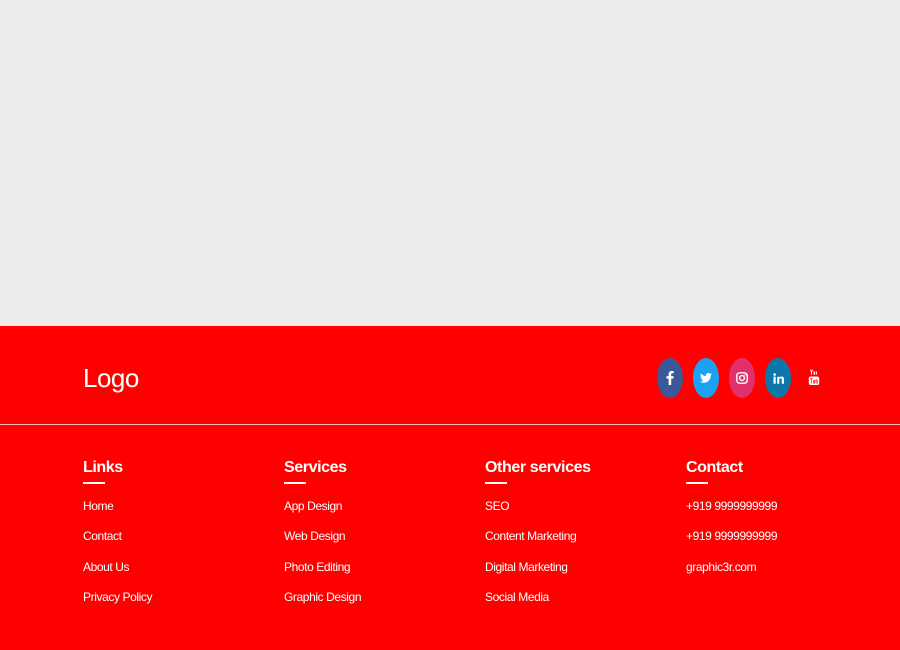 Image resolution: width=900 pixels, height=650 pixels. I want to click on column-title: Contact, so click(714, 467).